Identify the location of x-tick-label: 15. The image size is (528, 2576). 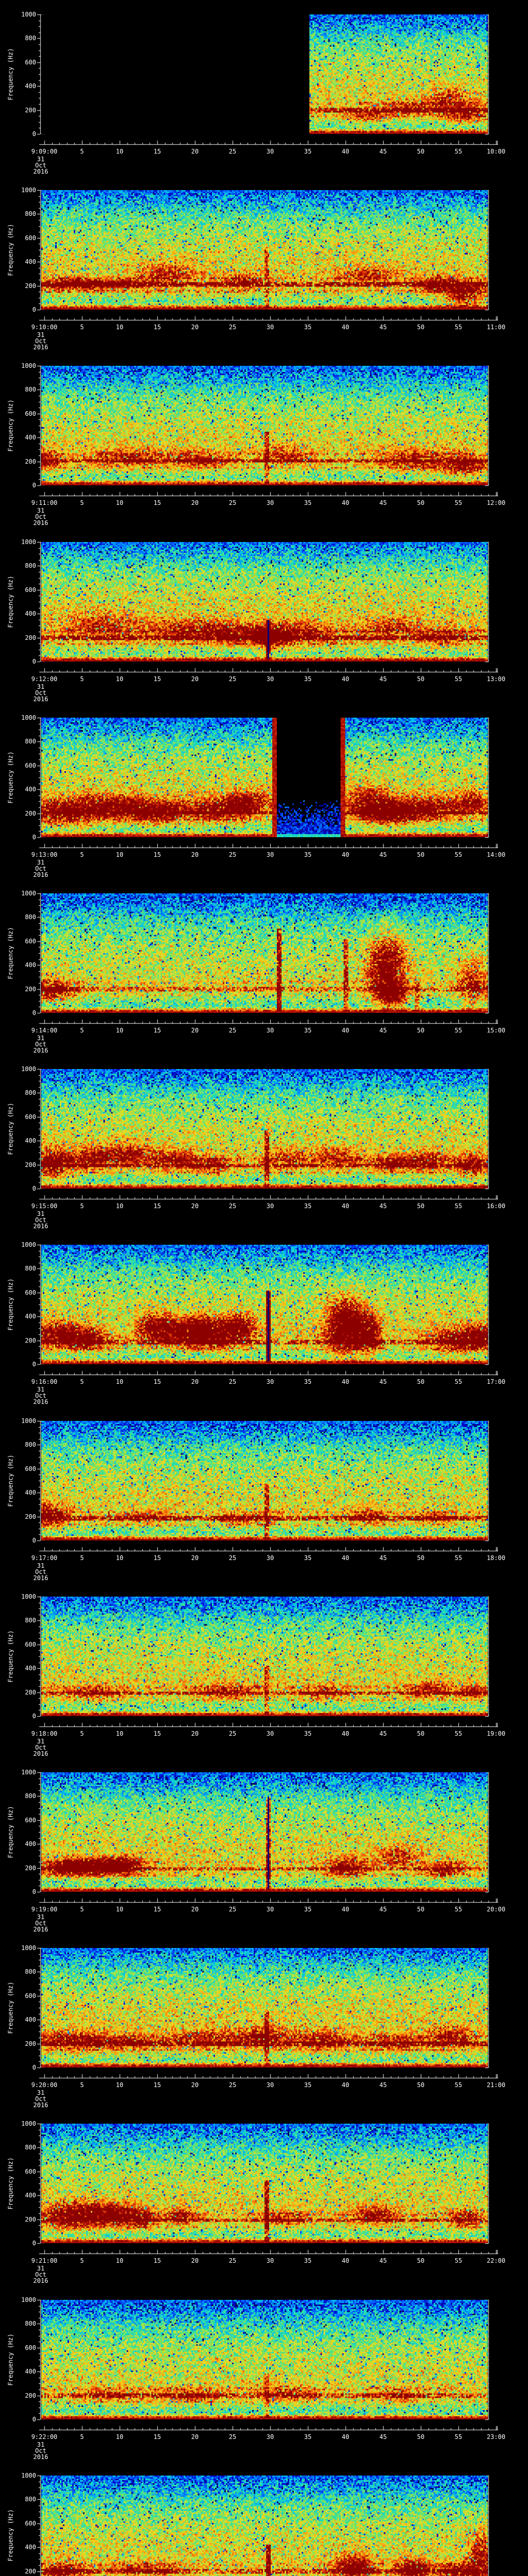
(157, 151).